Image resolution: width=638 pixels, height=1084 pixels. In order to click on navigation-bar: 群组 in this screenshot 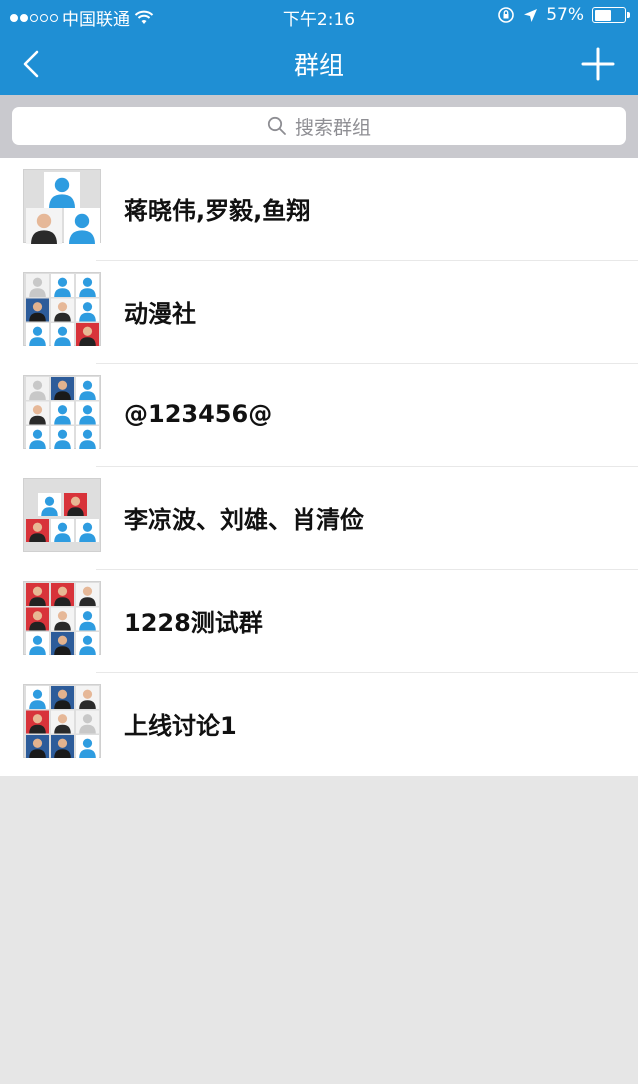, I will do `click(319, 63)`.